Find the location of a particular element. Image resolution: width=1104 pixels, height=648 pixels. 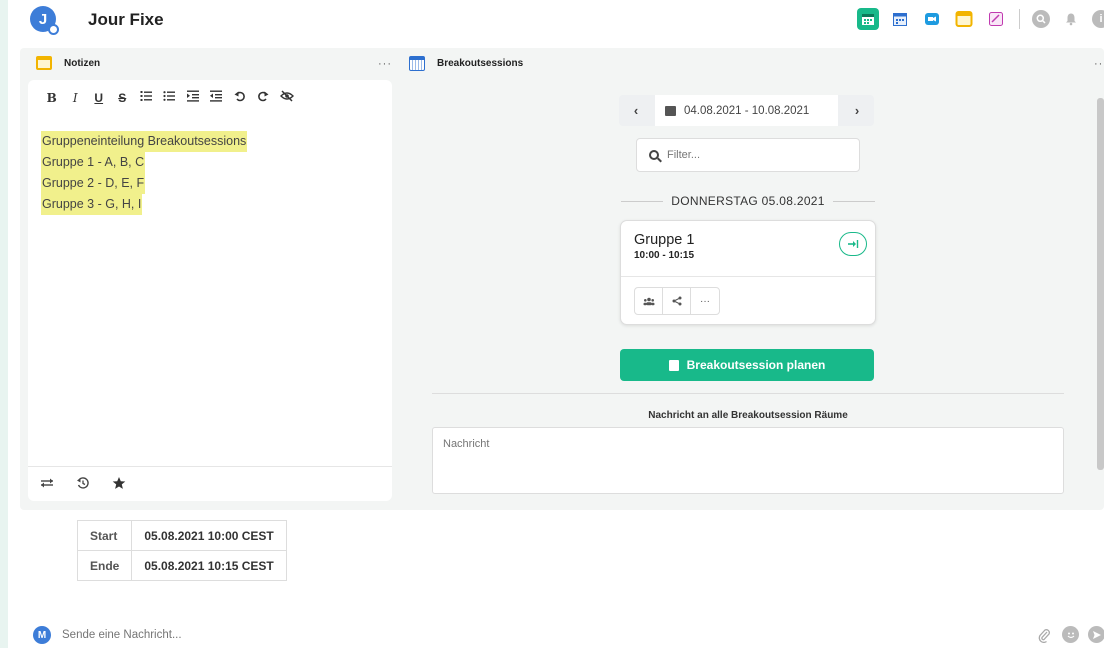

attachment-icon is located at coordinates (1043, 634).